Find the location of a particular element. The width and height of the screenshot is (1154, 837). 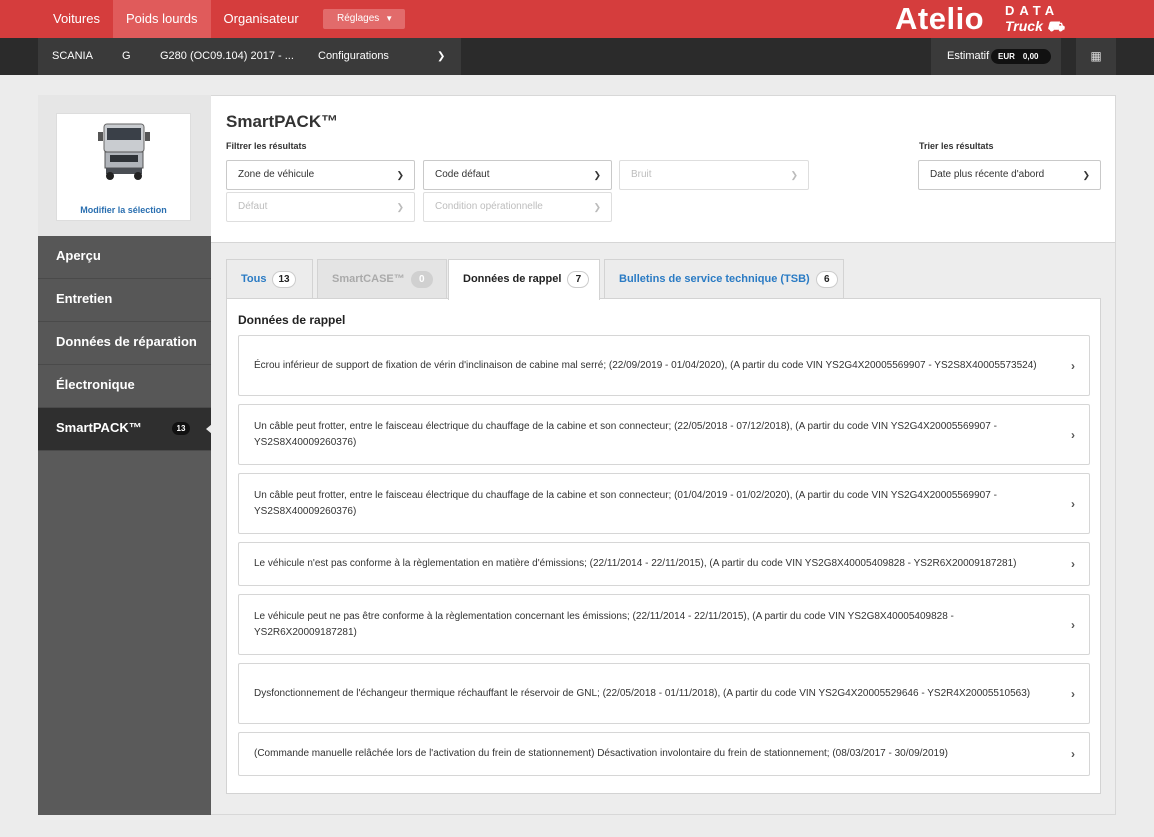

vehicle-card: Modifier la sélection is located at coordinates (123, 167).